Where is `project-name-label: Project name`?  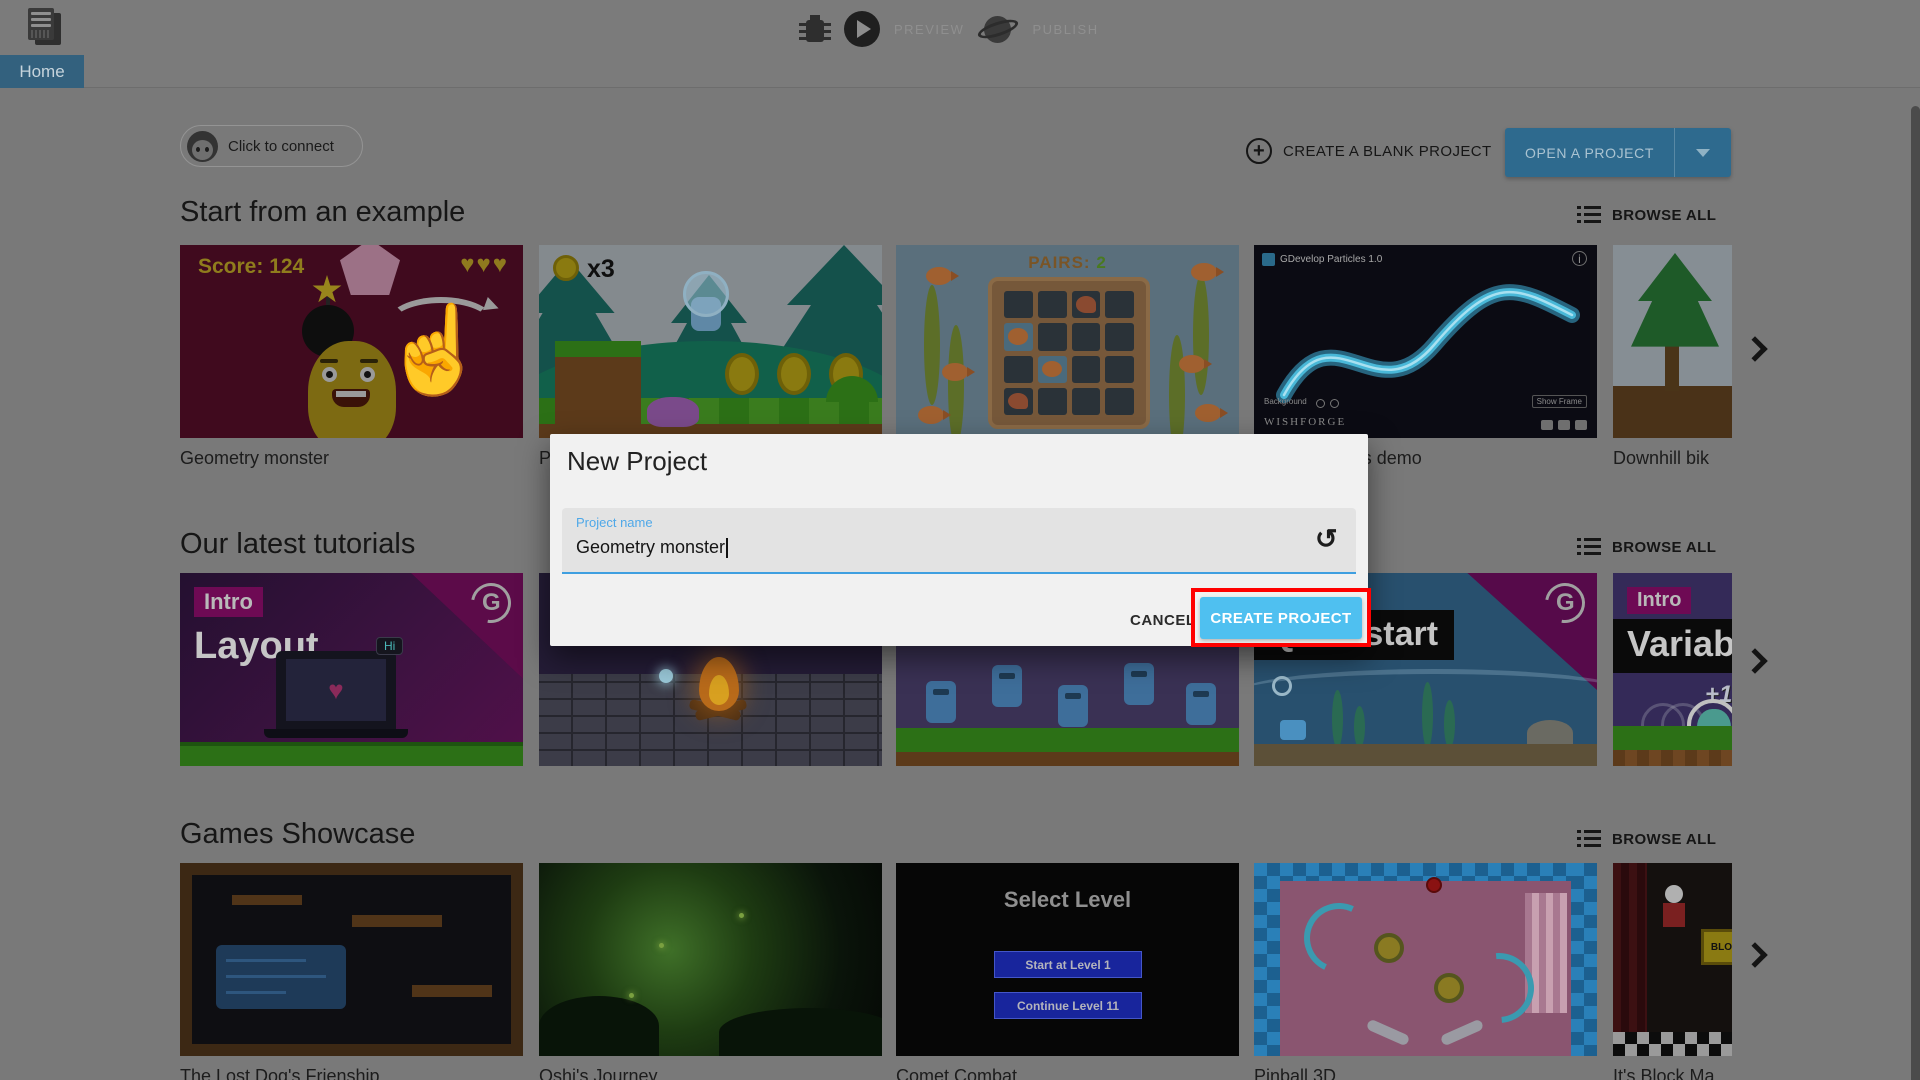
project-name-label: Project name is located at coordinates (614, 522).